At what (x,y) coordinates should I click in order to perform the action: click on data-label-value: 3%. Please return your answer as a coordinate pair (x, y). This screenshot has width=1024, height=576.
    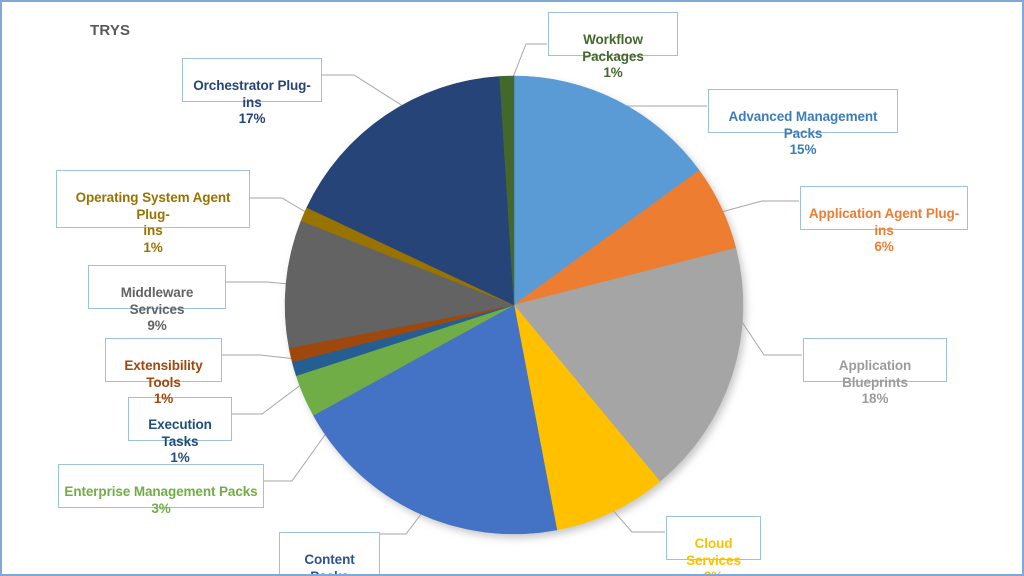
    Looking at the image, I should click on (161, 508).